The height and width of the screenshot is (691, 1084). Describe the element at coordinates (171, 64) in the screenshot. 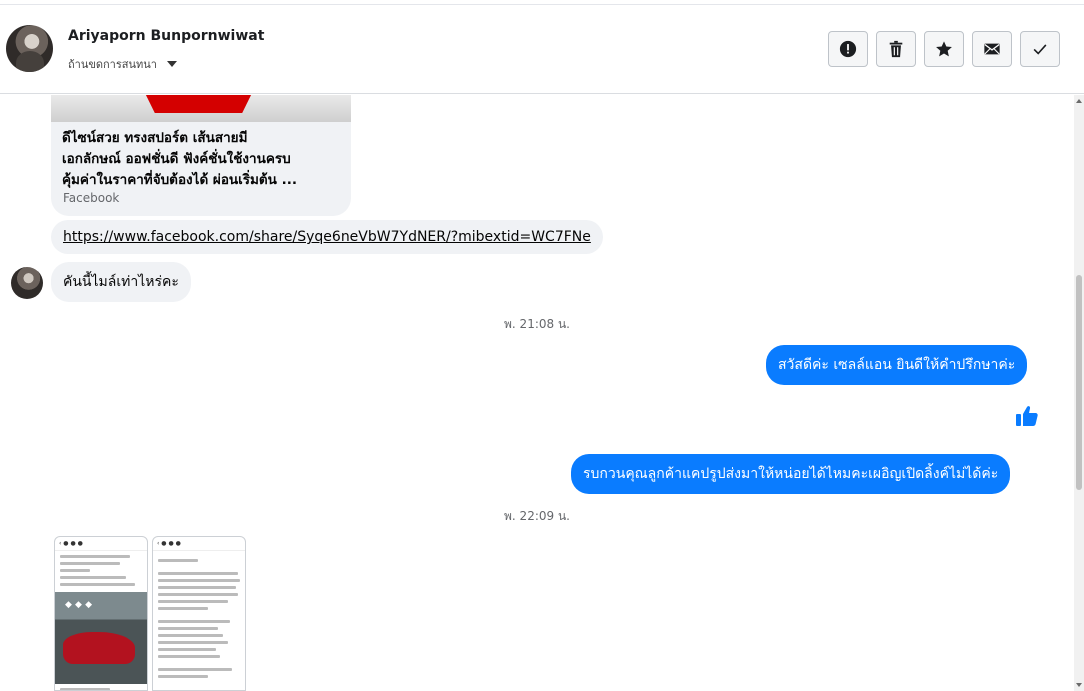

I see `chevron-down-icon` at that location.